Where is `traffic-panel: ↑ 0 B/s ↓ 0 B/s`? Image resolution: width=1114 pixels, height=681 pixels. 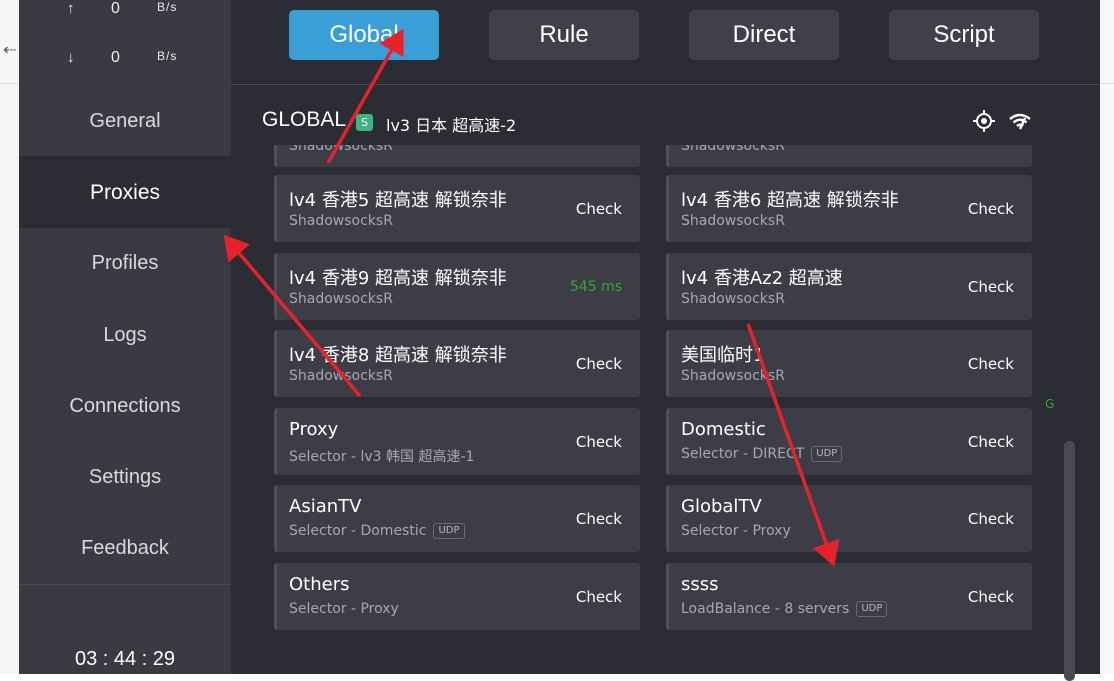
traffic-panel: ↑ 0 B/s ↓ 0 B/s is located at coordinates (125, 42).